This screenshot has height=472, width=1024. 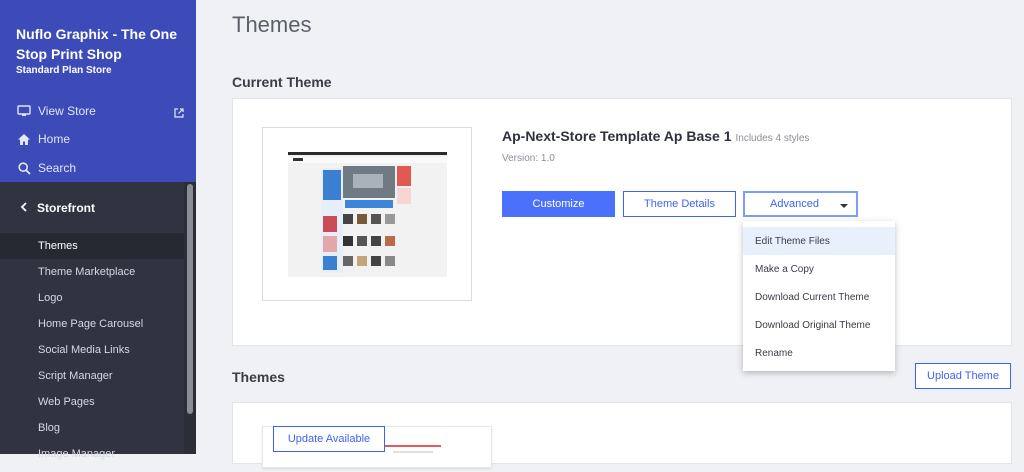 I want to click on home-icon, so click(x=24, y=139).